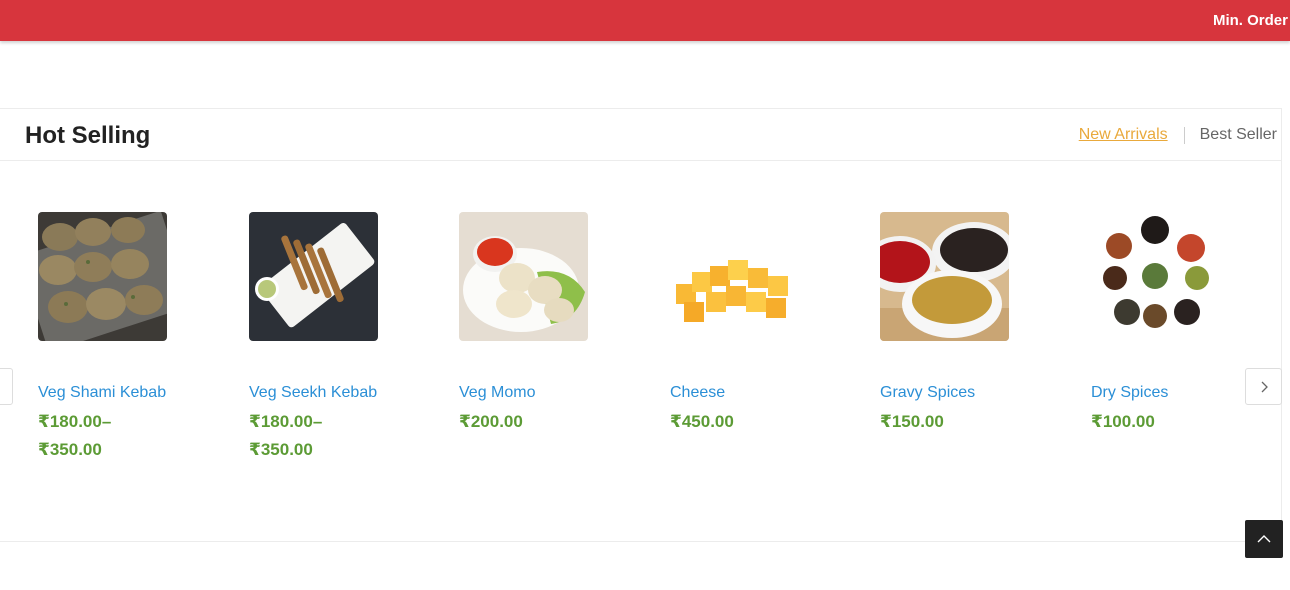 The width and height of the screenshot is (1290, 590). I want to click on product-card: Veg Shami Kebab ₹180.00– ₹350.00, so click(128, 335).